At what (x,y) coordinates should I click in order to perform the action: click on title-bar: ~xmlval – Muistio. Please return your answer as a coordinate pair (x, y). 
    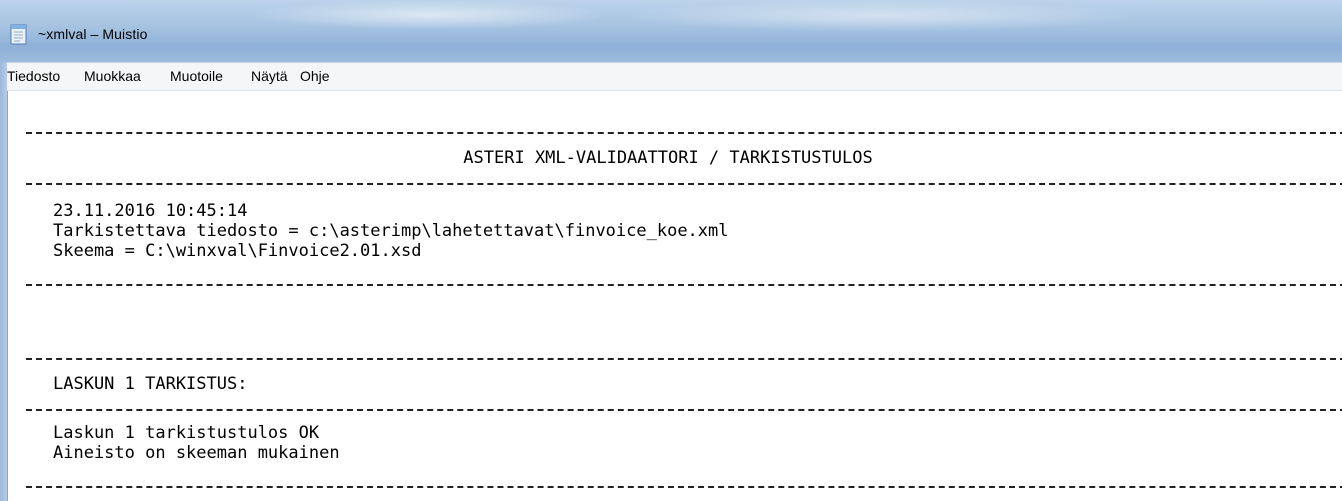
    Looking at the image, I should click on (671, 31).